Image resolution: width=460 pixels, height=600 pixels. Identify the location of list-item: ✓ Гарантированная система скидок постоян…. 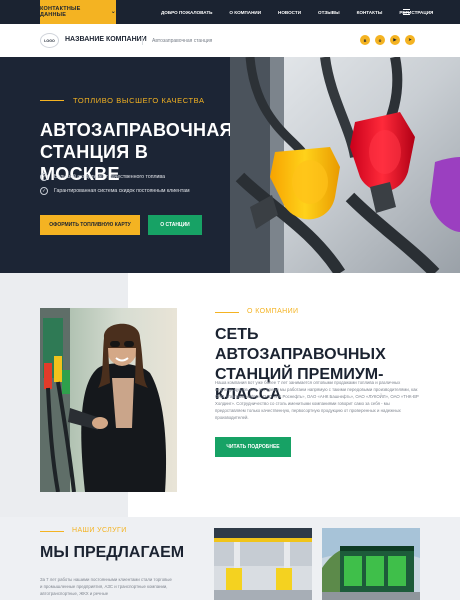
(115, 191).